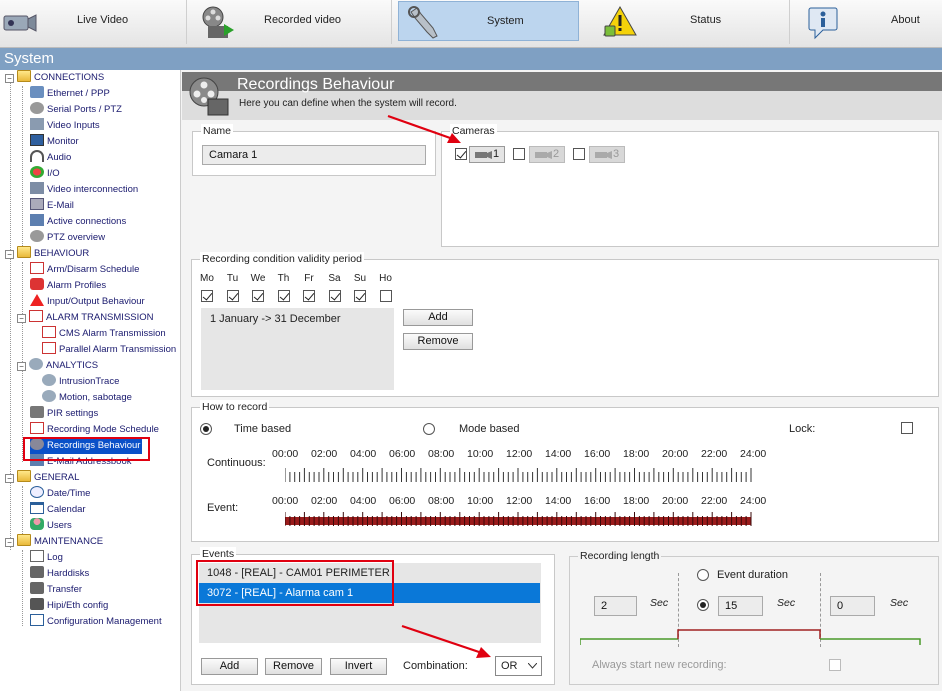 This screenshot has width=942, height=691. Describe the element at coordinates (46, 558) in the screenshot. I see `sidebar-item-log: Log` at that location.